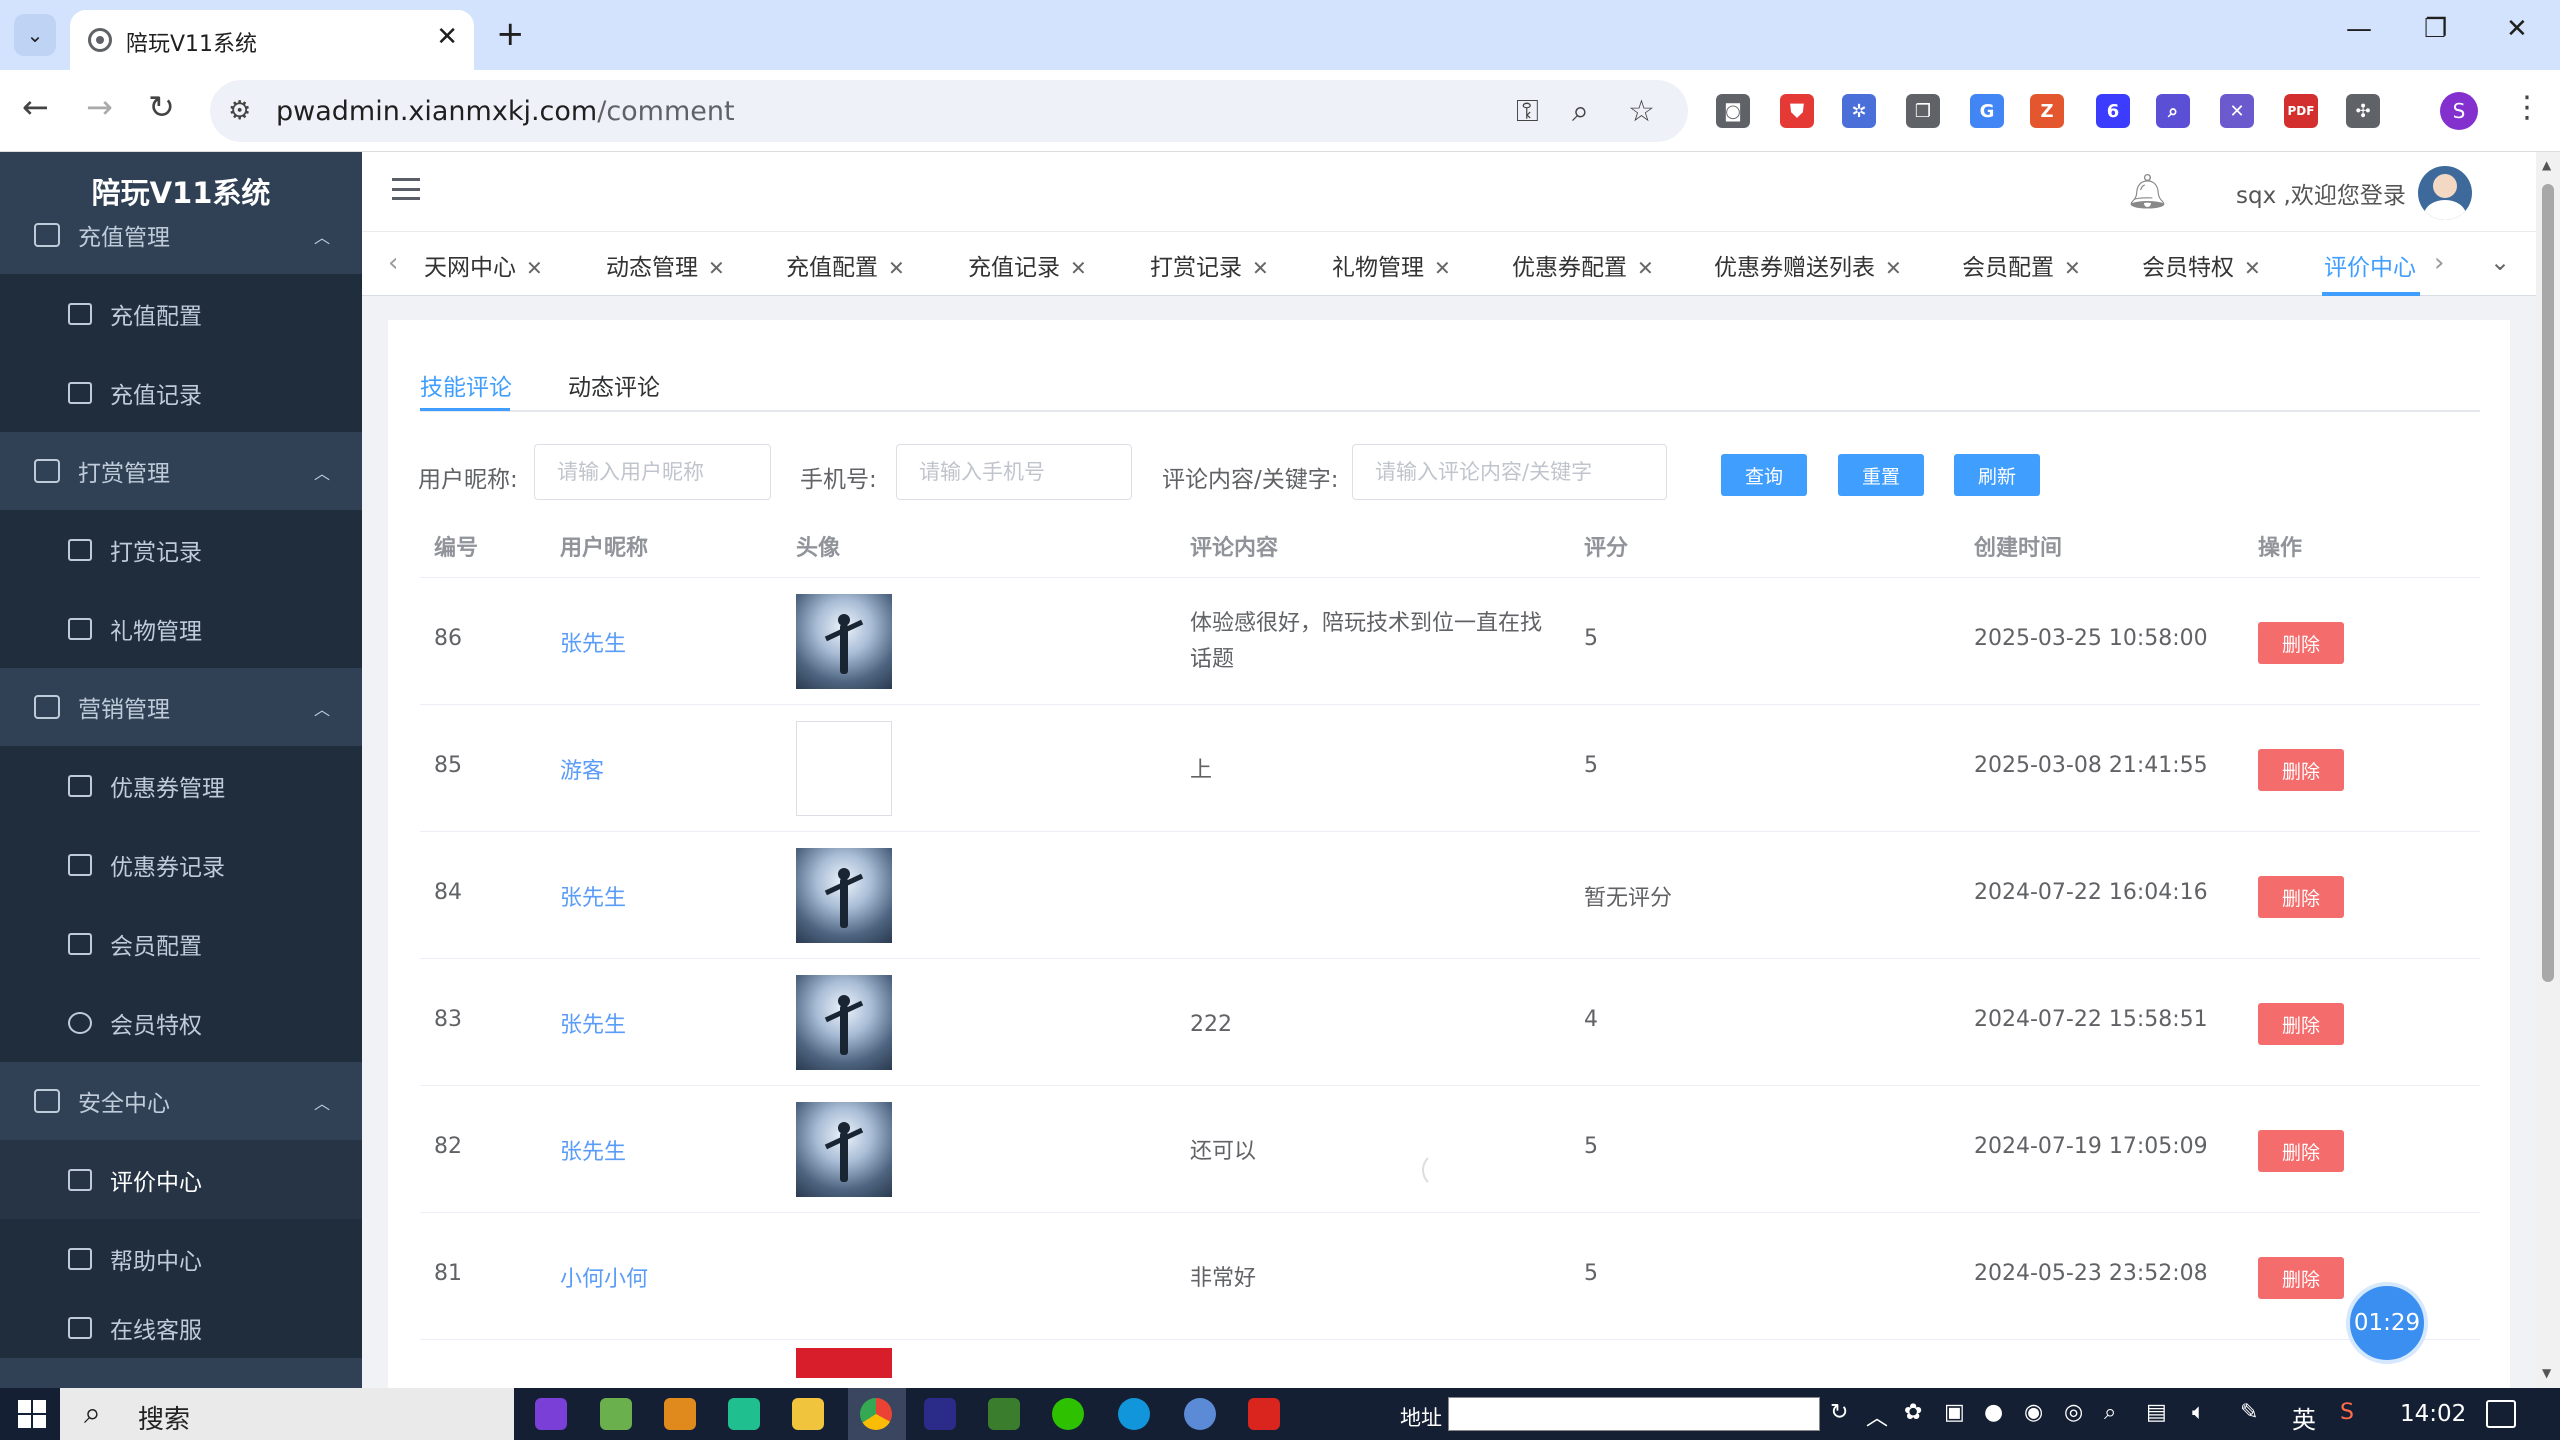  Describe the element at coordinates (1913, 1412) in the screenshot. I see `tray-app-icon: ✿` at that location.